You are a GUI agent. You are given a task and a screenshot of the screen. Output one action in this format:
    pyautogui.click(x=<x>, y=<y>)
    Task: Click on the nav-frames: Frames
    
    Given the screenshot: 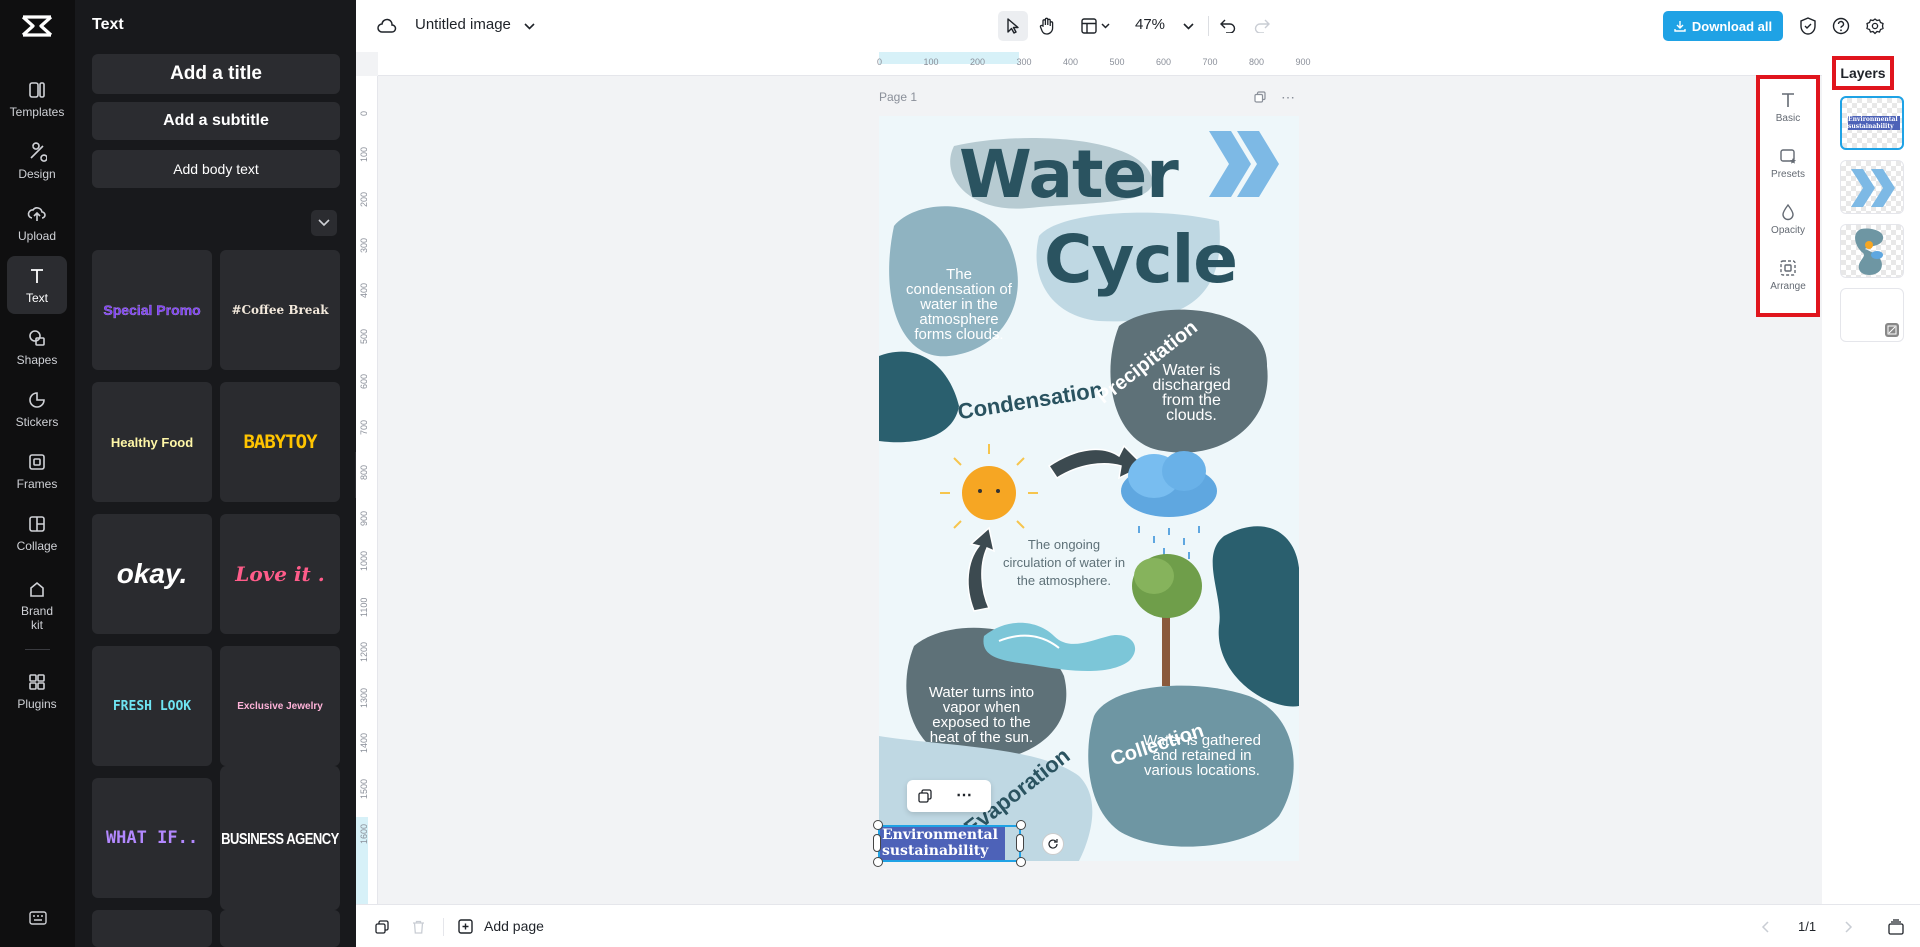 What is the action you would take?
    pyautogui.click(x=37, y=471)
    